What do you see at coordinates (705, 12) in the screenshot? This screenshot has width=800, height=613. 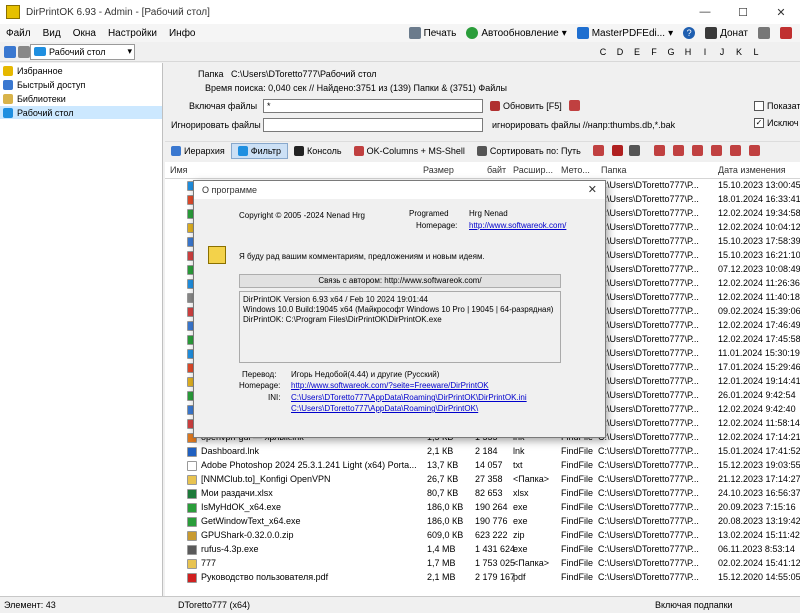 I see `minimize-button: —` at bounding box center [705, 12].